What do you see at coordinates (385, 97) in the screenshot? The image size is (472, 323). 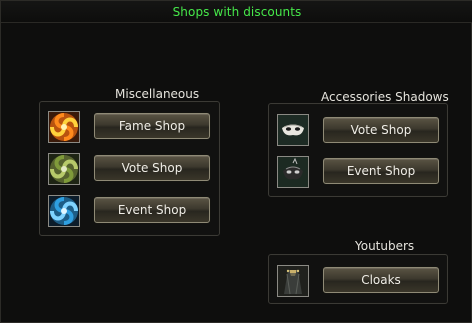 I see `accessories-group-title: Accessories Shadows` at bounding box center [385, 97].